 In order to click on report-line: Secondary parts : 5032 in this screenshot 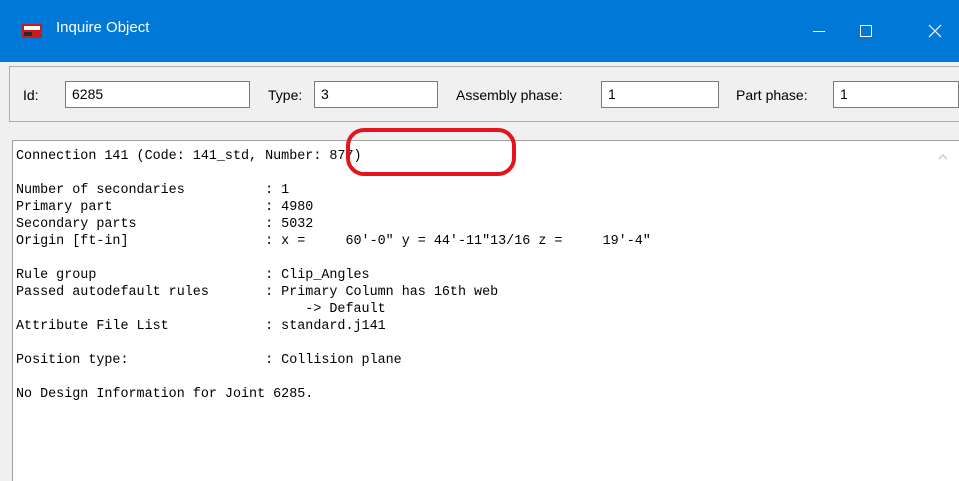, I will do `click(165, 224)`.